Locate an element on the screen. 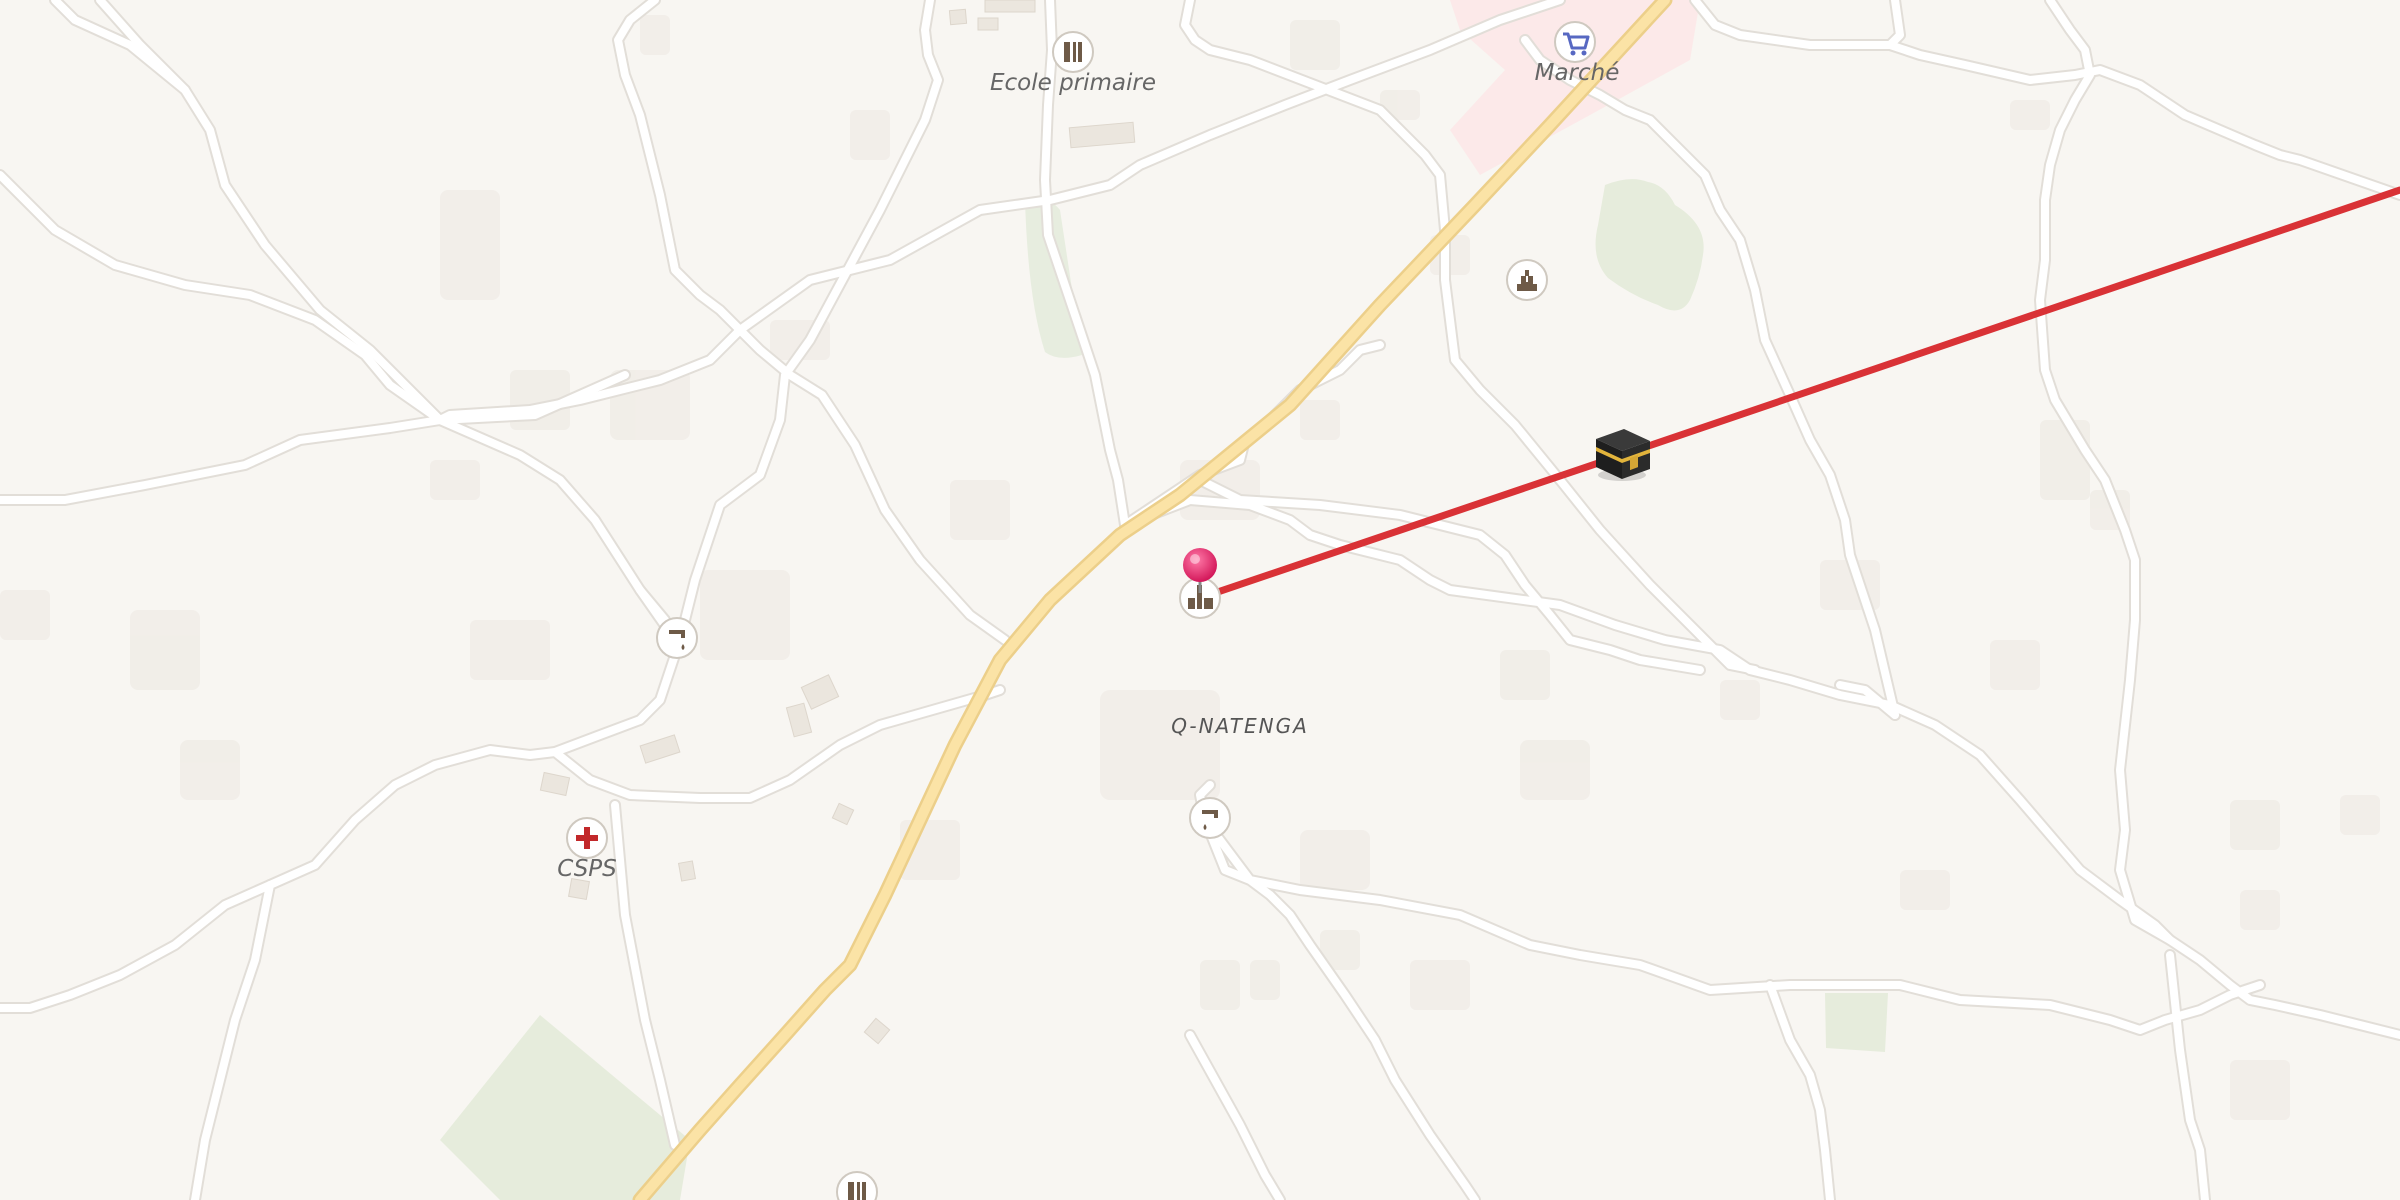 This screenshot has height=1200, width=2400. label-ecole-primaire: Ecole primaire is located at coordinates (1073, 83).